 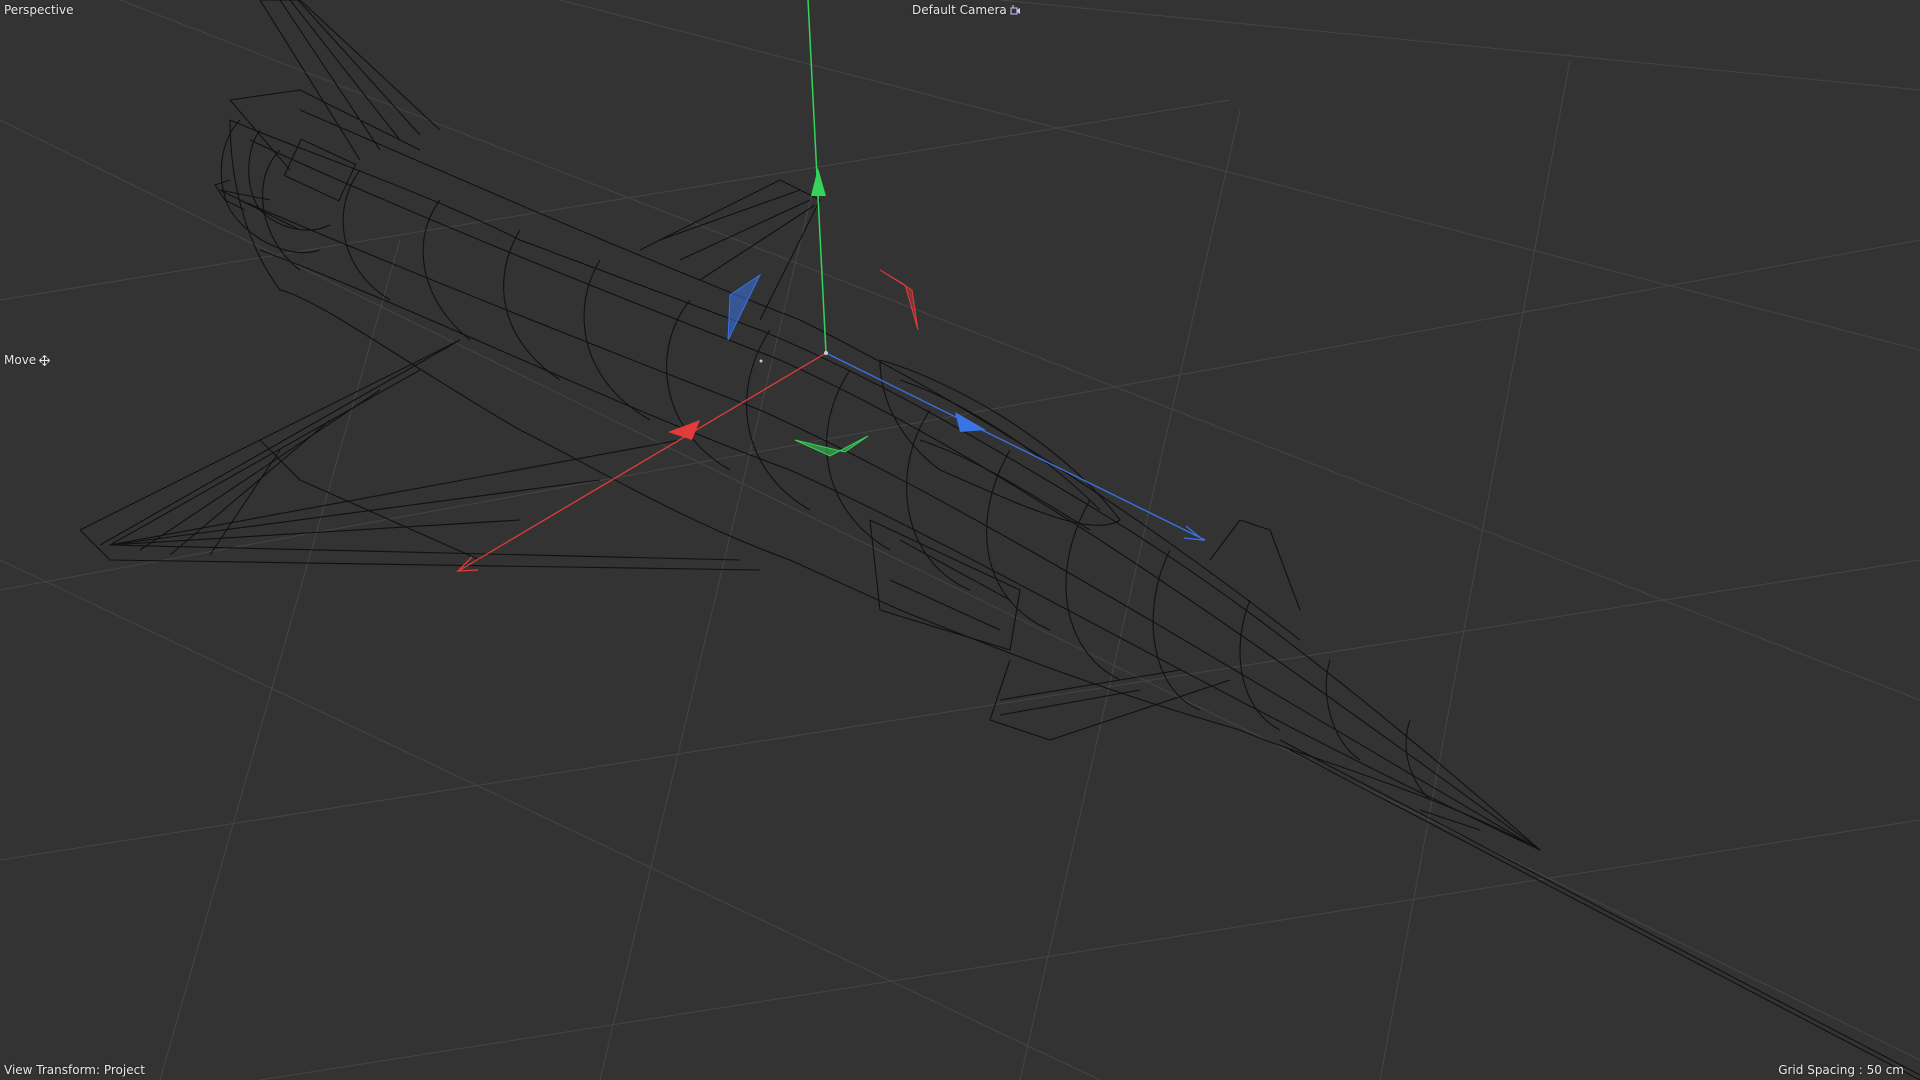 I want to click on grid-spacing-label: Grid Spacing : 50 cm, so click(x=1841, y=1070).